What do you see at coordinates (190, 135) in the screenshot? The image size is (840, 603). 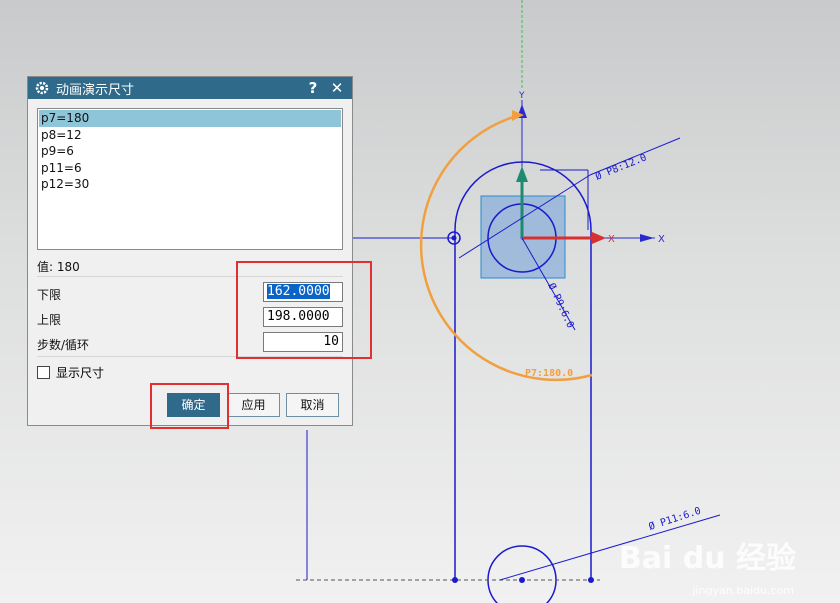 I see `list-item: p8=12` at bounding box center [190, 135].